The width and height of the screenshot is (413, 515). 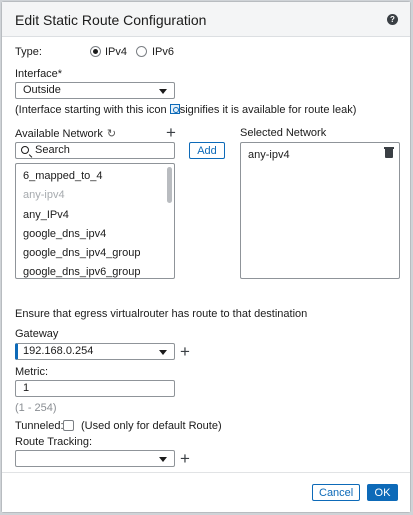 I want to click on metric-input-value: 1, so click(x=26, y=388).